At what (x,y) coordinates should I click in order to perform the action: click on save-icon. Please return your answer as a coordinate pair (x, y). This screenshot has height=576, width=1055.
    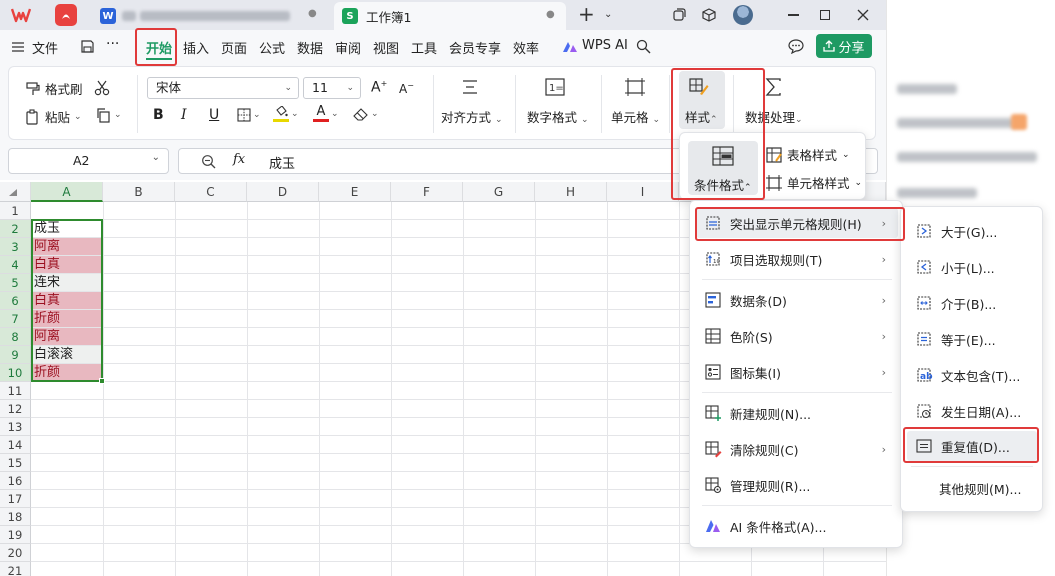
    Looking at the image, I should click on (87, 48).